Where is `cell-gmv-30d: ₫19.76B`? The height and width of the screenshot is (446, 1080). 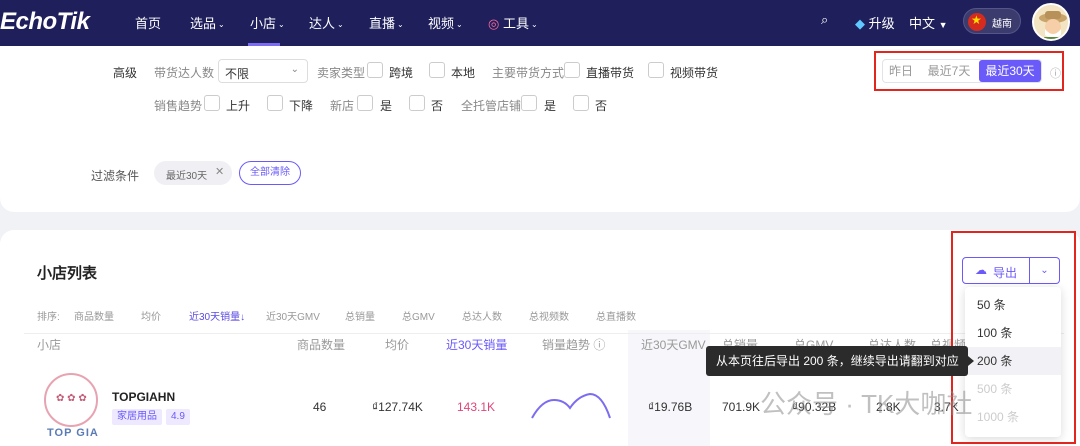
cell-gmv-30d: ₫19.76B is located at coordinates (670, 407).